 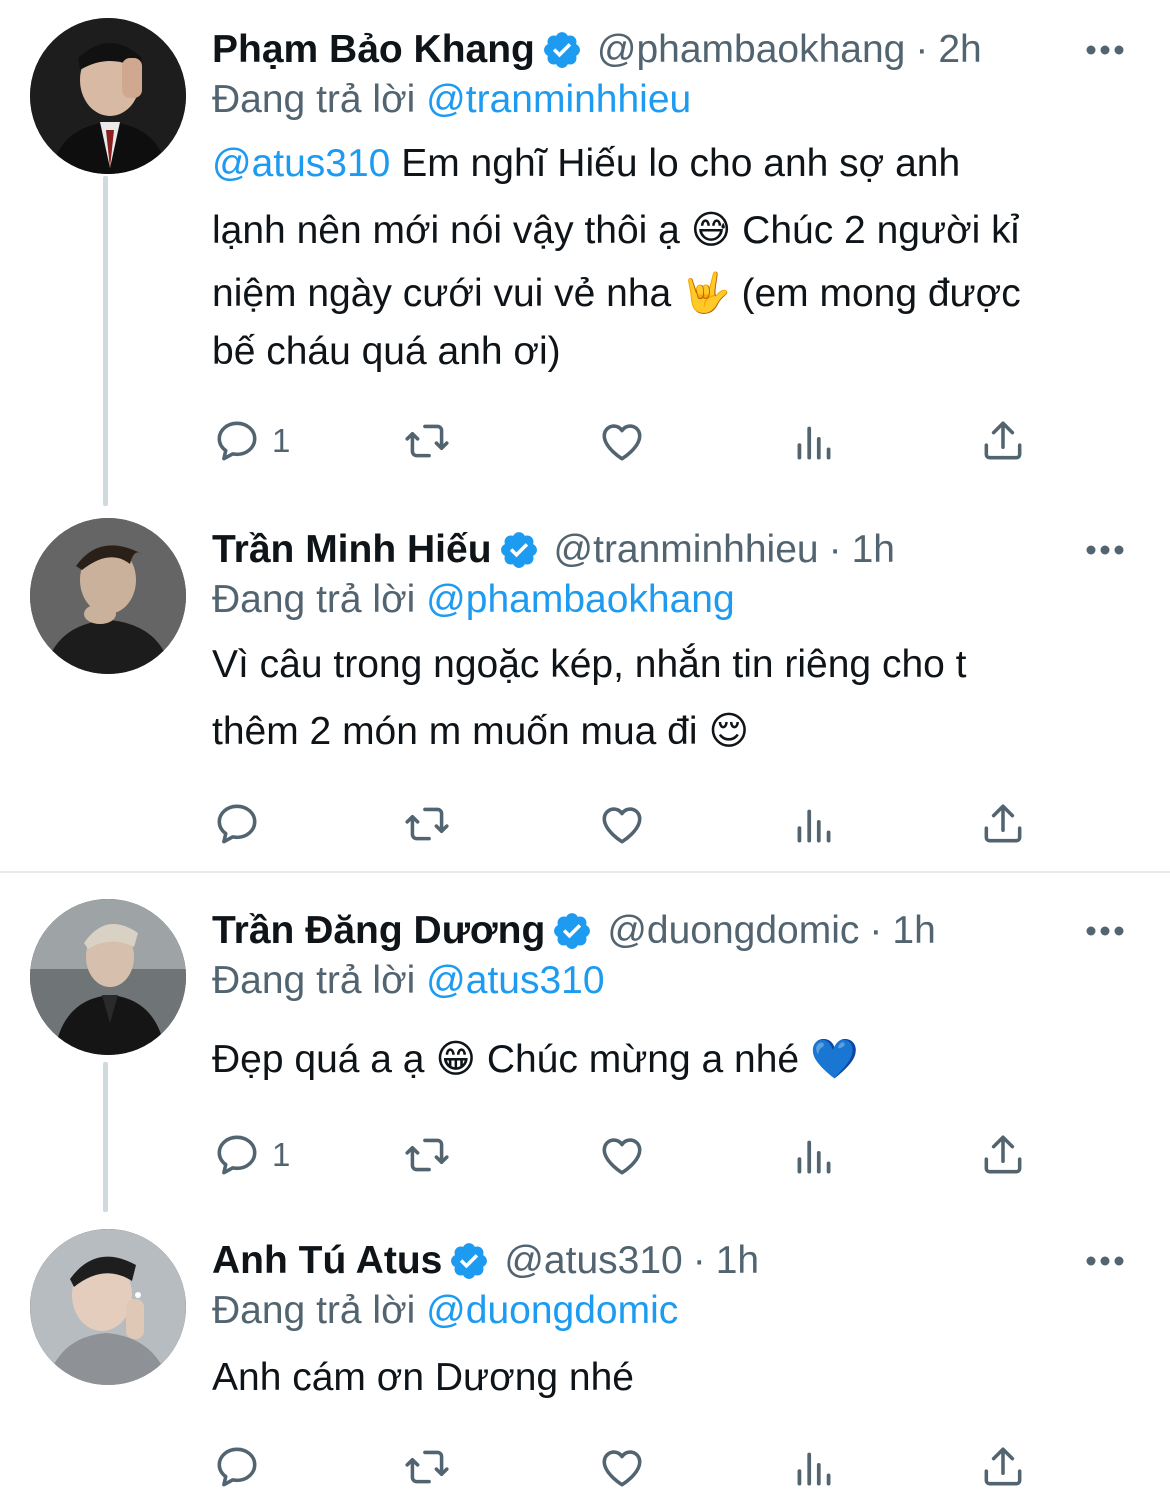 What do you see at coordinates (301, 163) in the screenshot?
I see `body-mention: @atus310` at bounding box center [301, 163].